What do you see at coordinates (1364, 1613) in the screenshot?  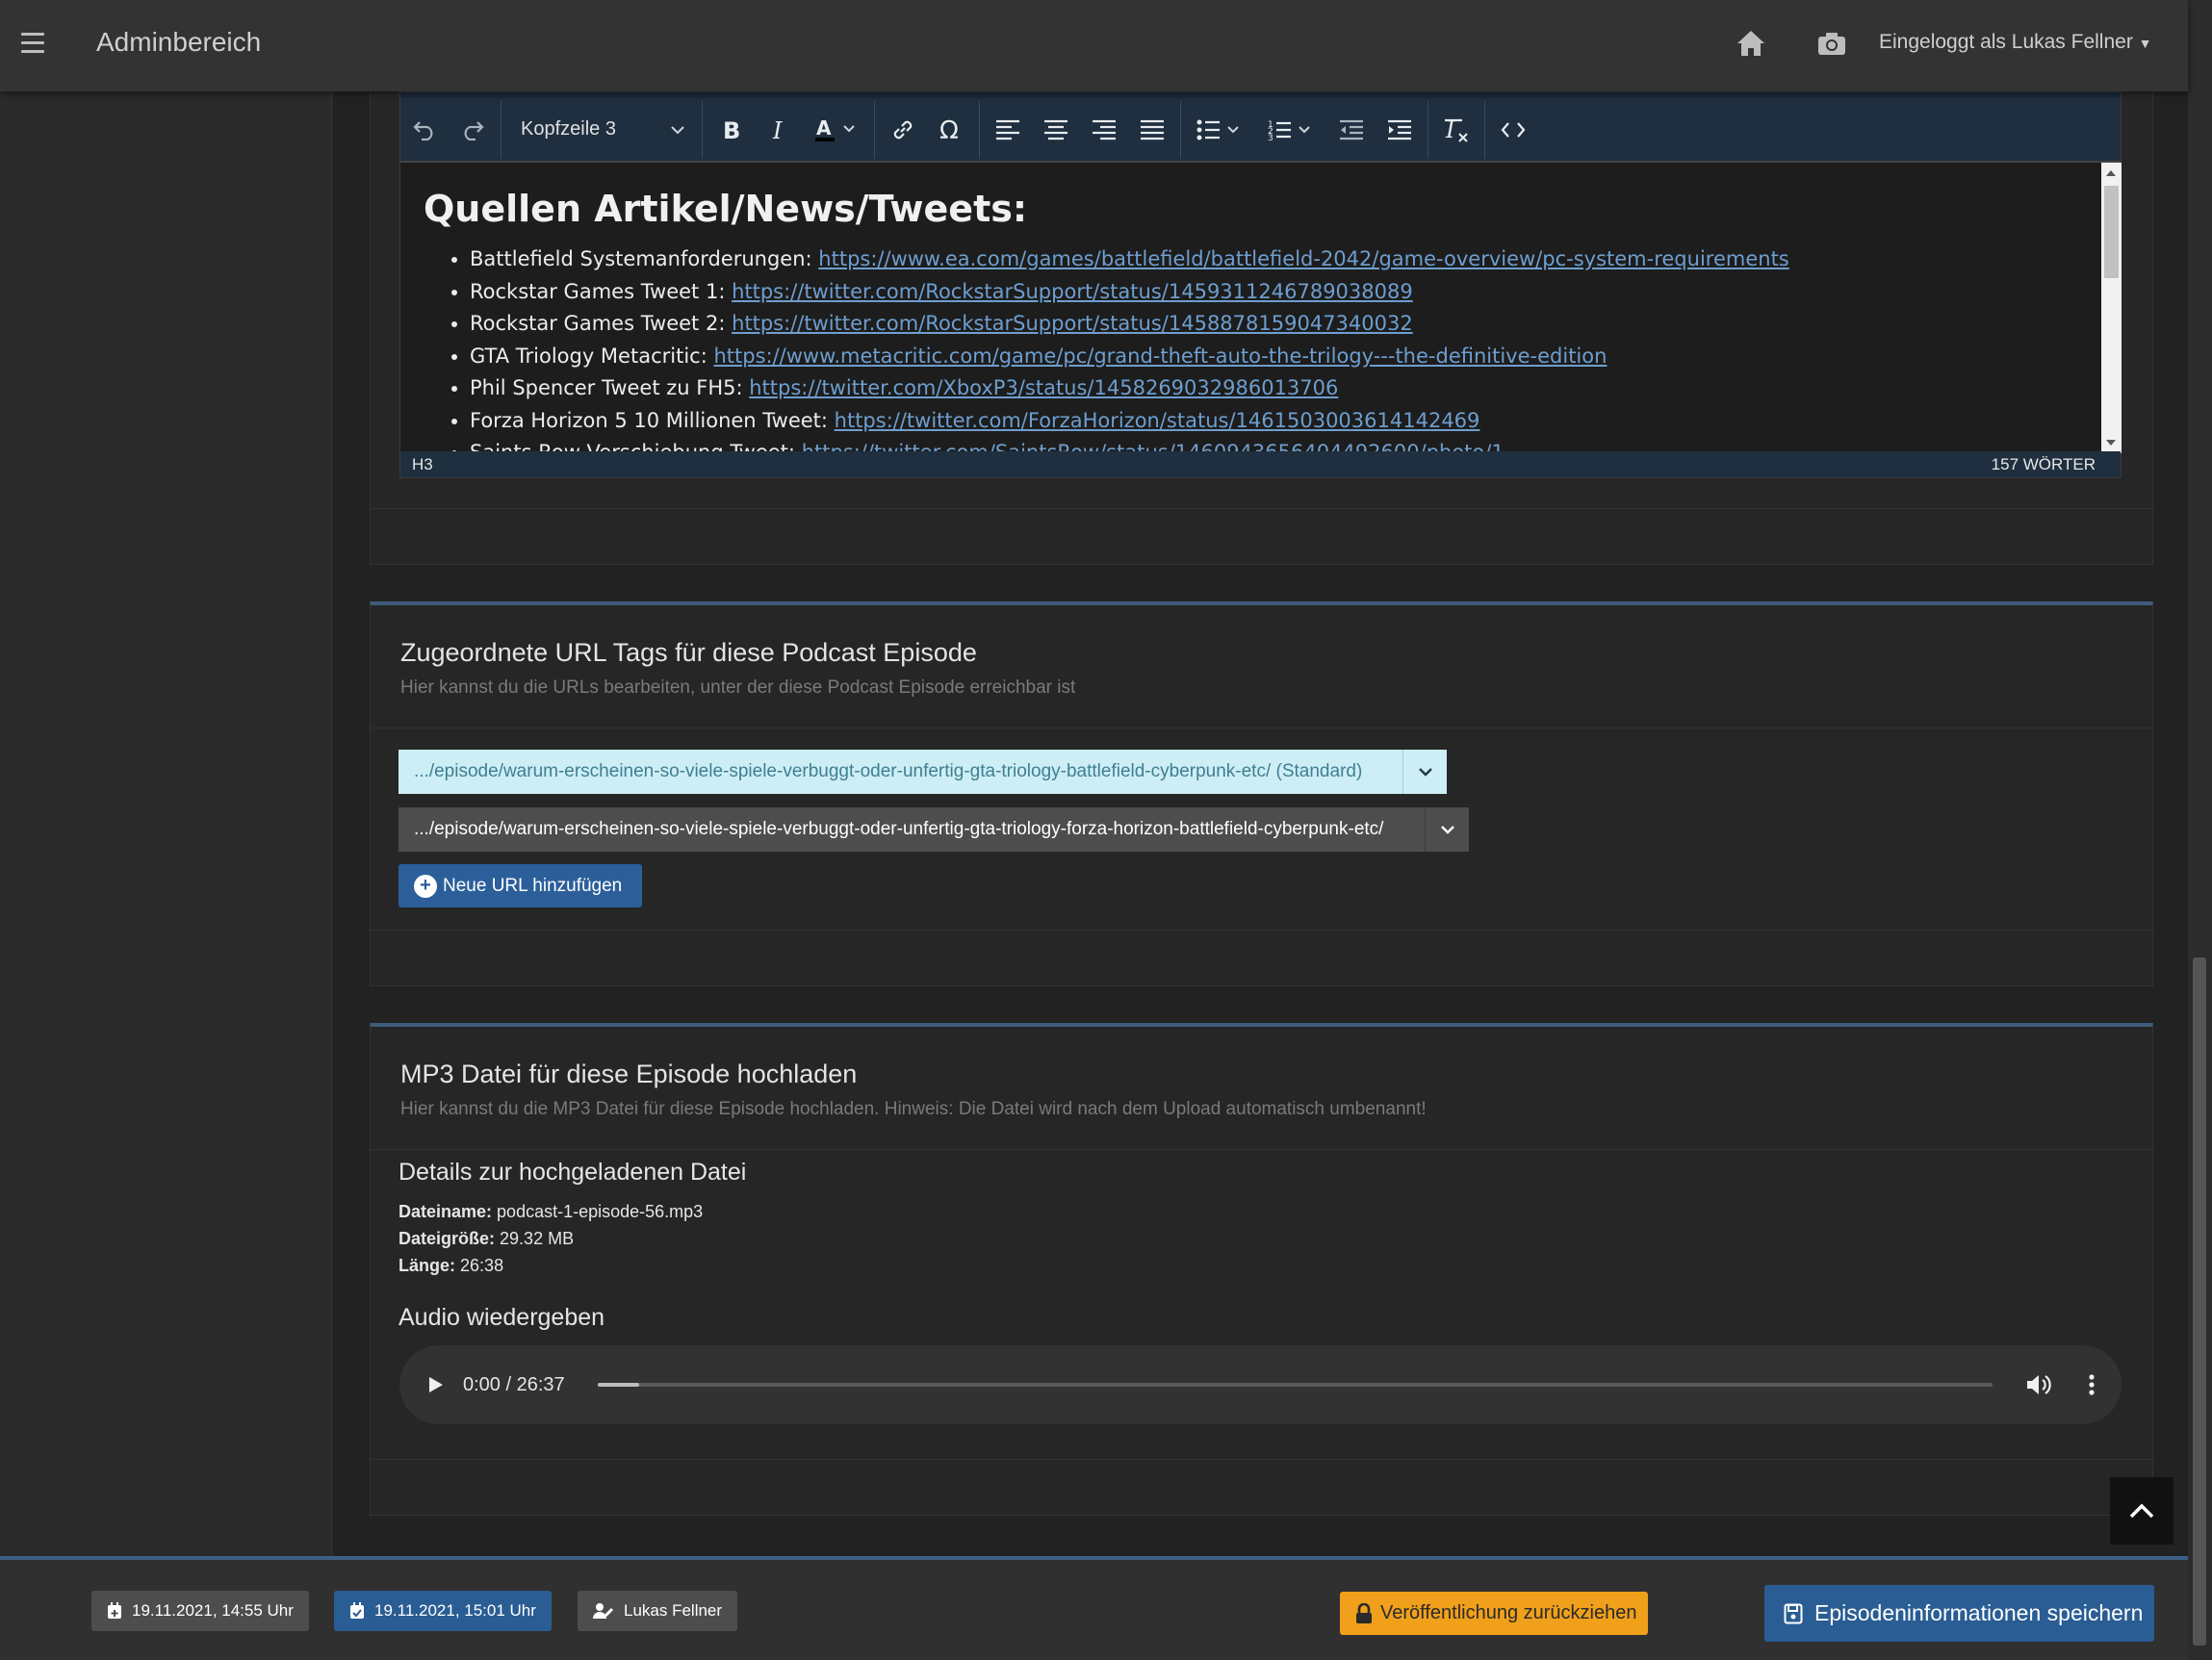 I see `lock-icon` at bounding box center [1364, 1613].